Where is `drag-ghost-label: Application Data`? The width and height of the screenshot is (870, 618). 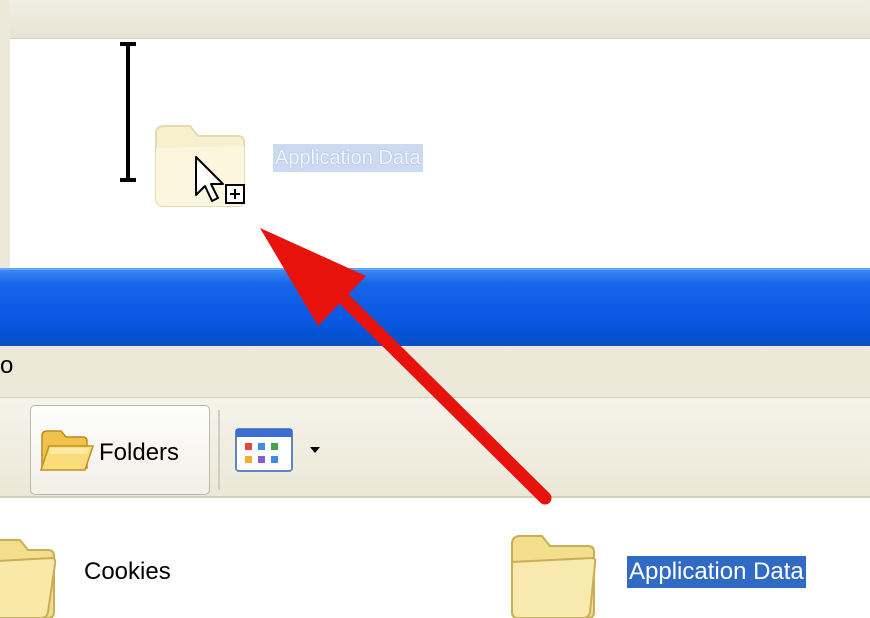
drag-ghost-label: Application Data is located at coordinates (348, 158).